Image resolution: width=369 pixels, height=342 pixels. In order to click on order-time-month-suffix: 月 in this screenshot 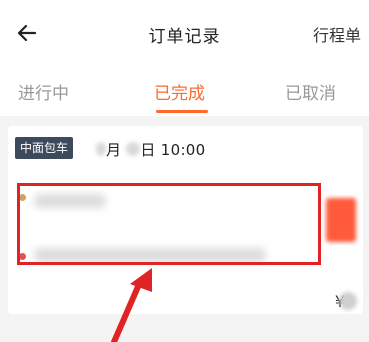, I will do `click(114, 150)`.